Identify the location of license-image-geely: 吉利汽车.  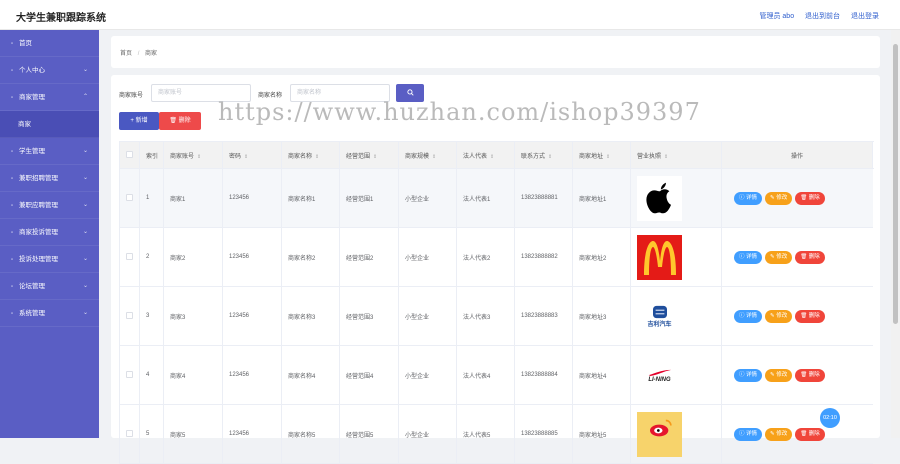
(659, 316).